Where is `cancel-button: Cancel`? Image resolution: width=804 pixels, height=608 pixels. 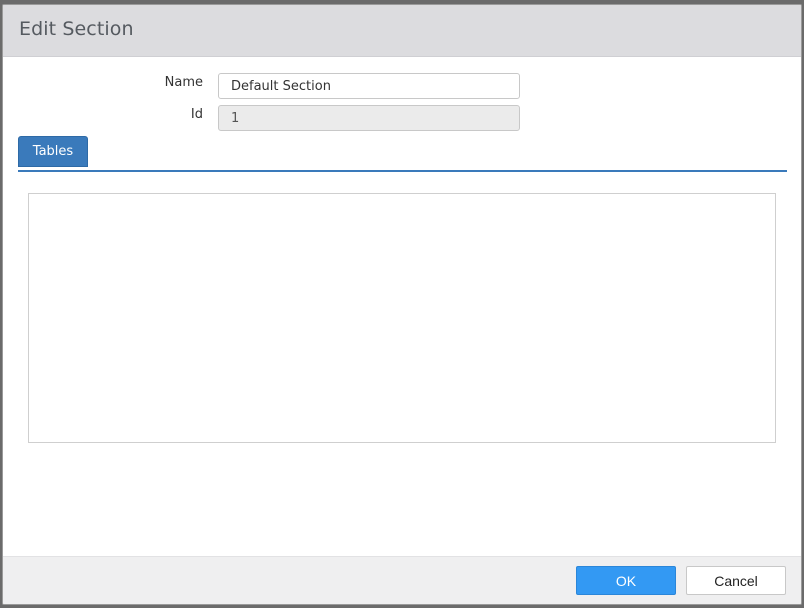 cancel-button: Cancel is located at coordinates (736, 580).